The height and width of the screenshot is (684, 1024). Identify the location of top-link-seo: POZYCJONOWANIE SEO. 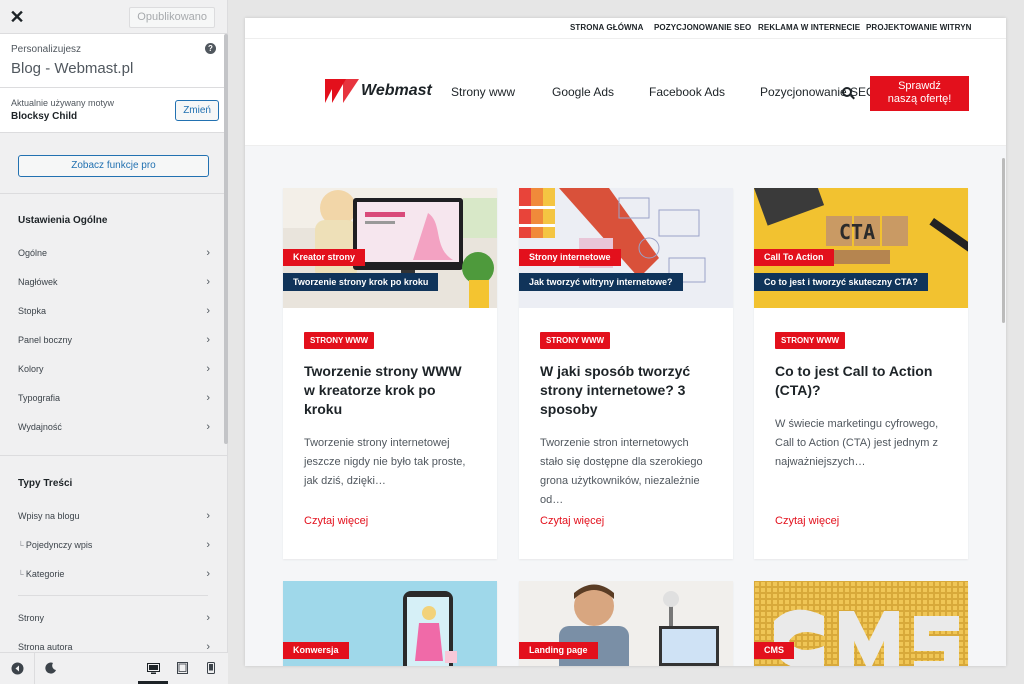
(702, 27).